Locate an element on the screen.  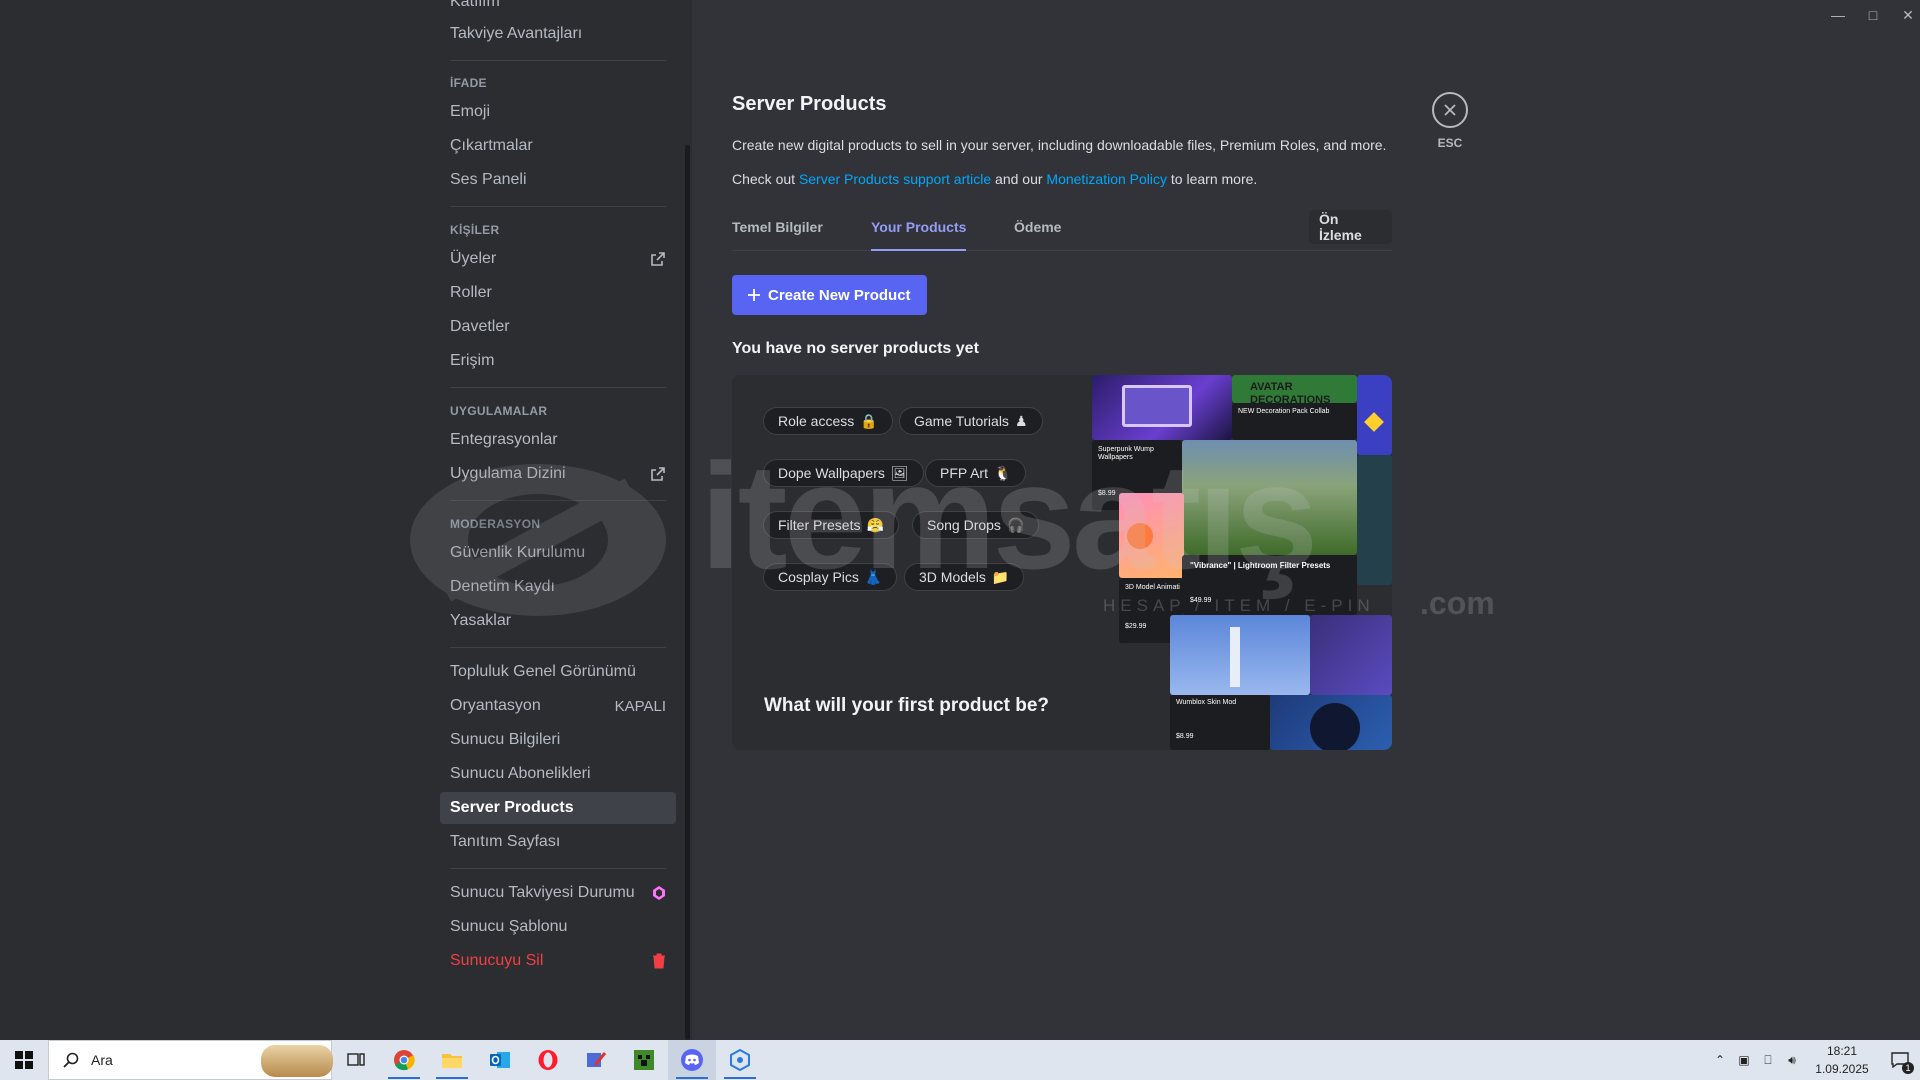
pill-filter-presets: Filter Presets 😤 is located at coordinates (831, 525).